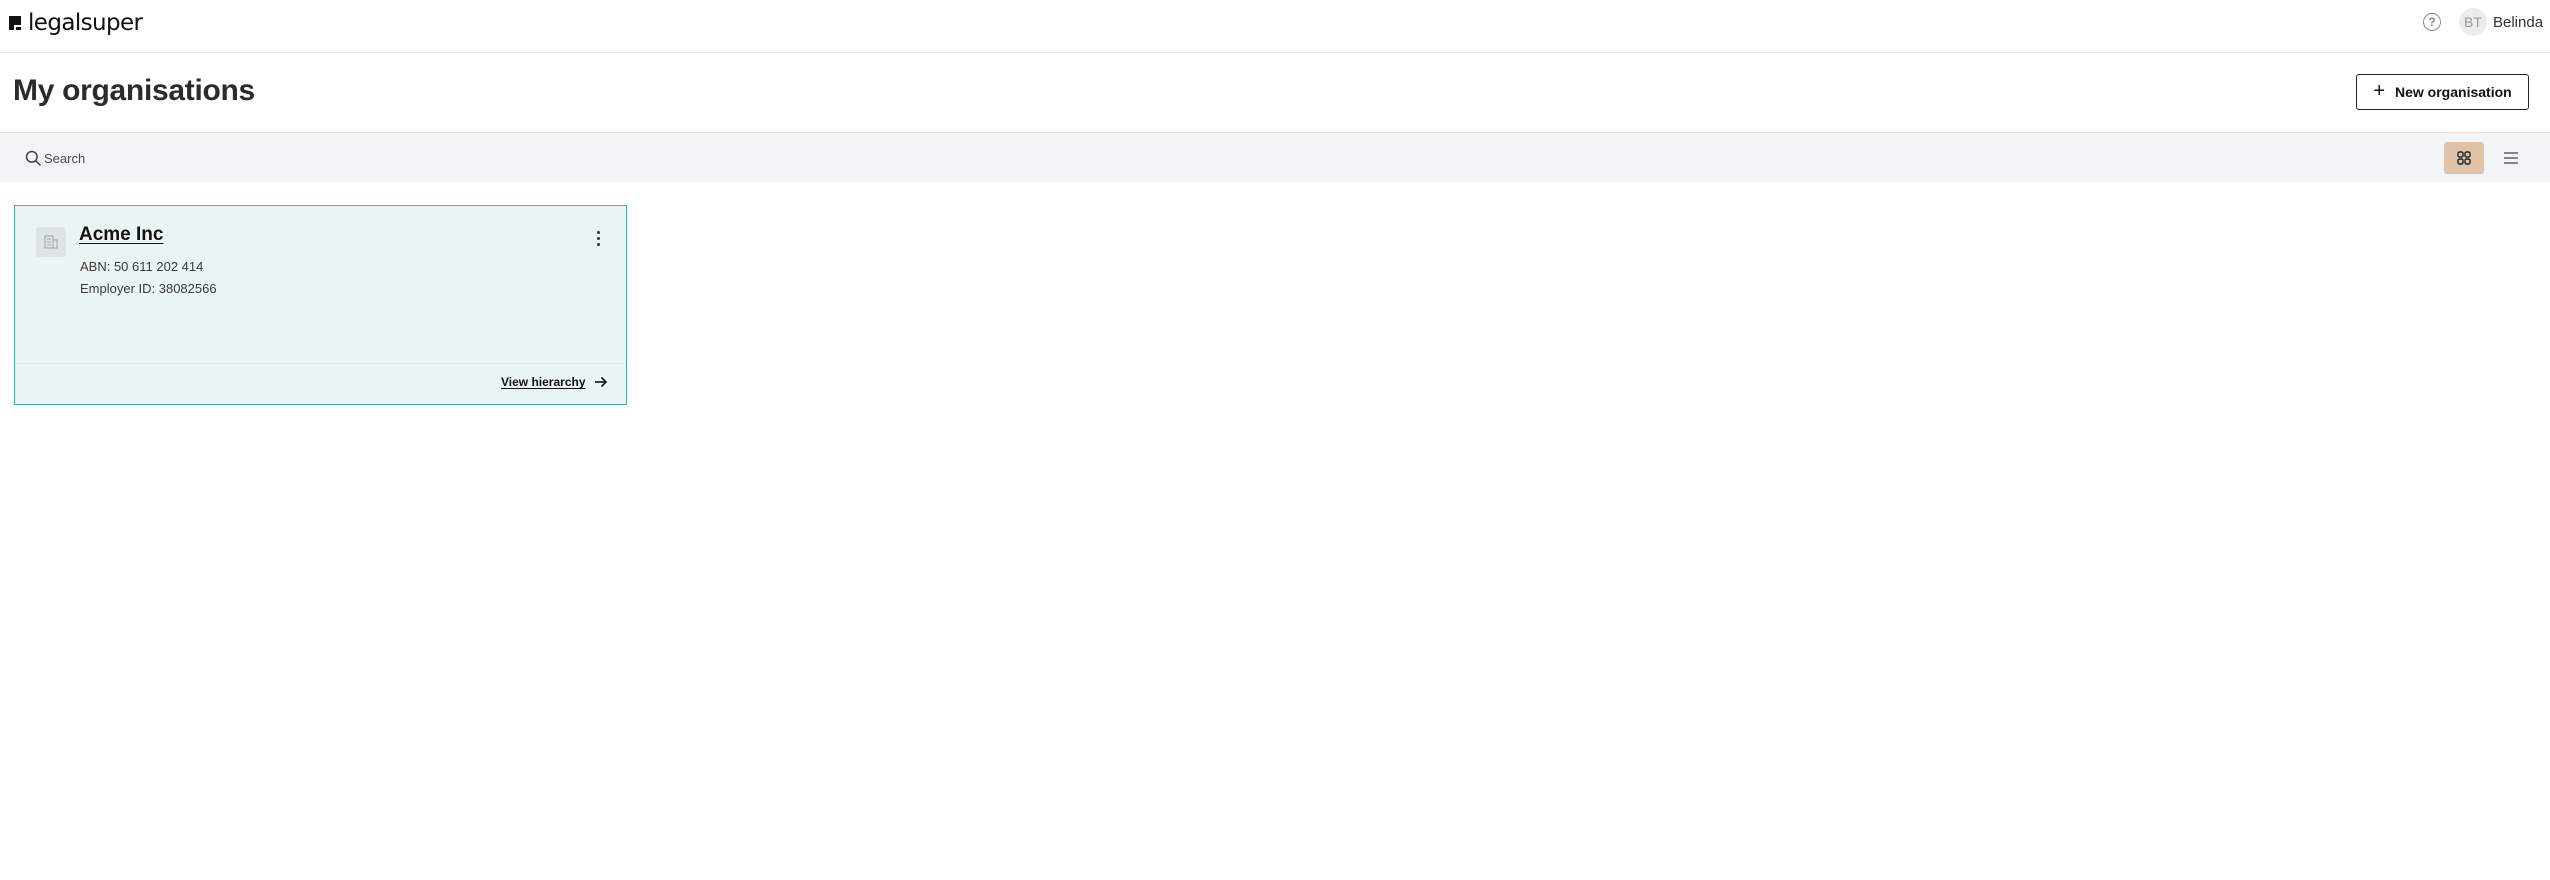  Describe the element at coordinates (2379, 91) in the screenshot. I see `plus-icon: +` at that location.